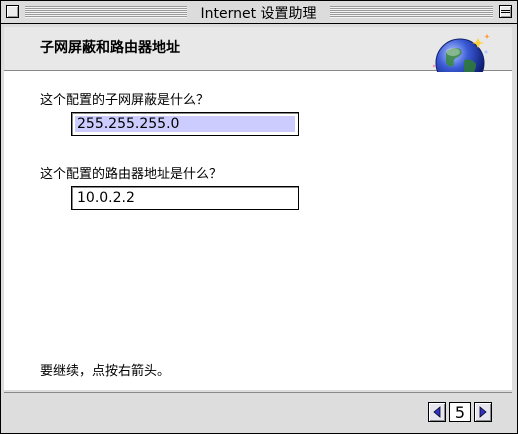 The width and height of the screenshot is (518, 434). I want to click on subnet-mask-field: 255.255.255.0, so click(185, 124).